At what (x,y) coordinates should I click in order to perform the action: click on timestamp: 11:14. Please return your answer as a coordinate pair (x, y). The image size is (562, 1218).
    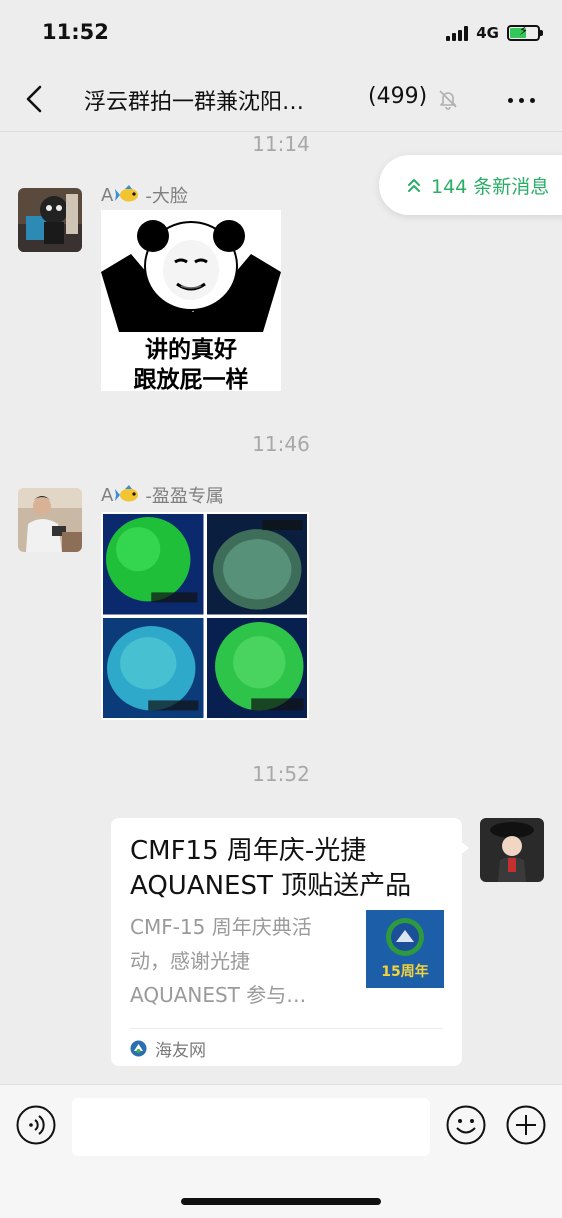
    Looking at the image, I should click on (281, 144).